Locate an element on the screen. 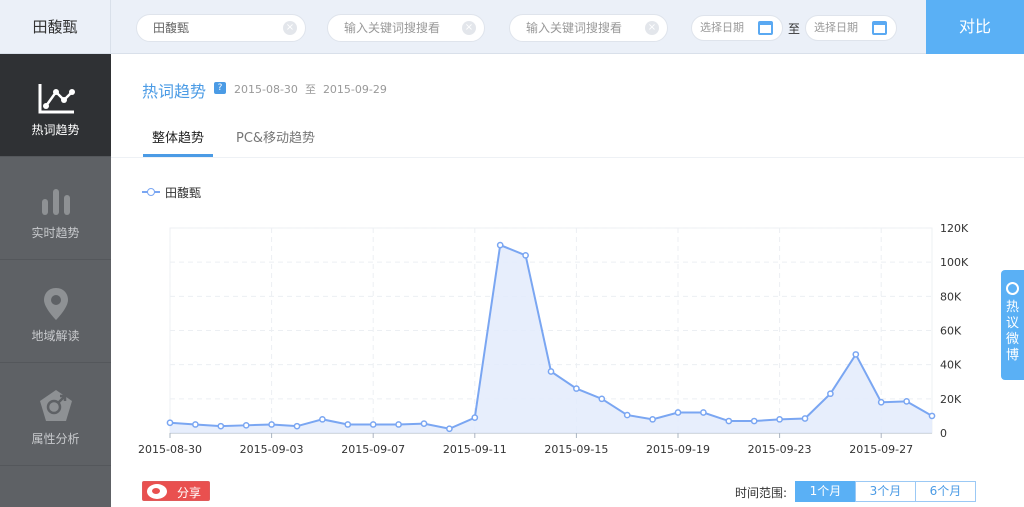 The height and width of the screenshot is (507, 1024). range-1-month-button: 1个月 is located at coordinates (825, 491).